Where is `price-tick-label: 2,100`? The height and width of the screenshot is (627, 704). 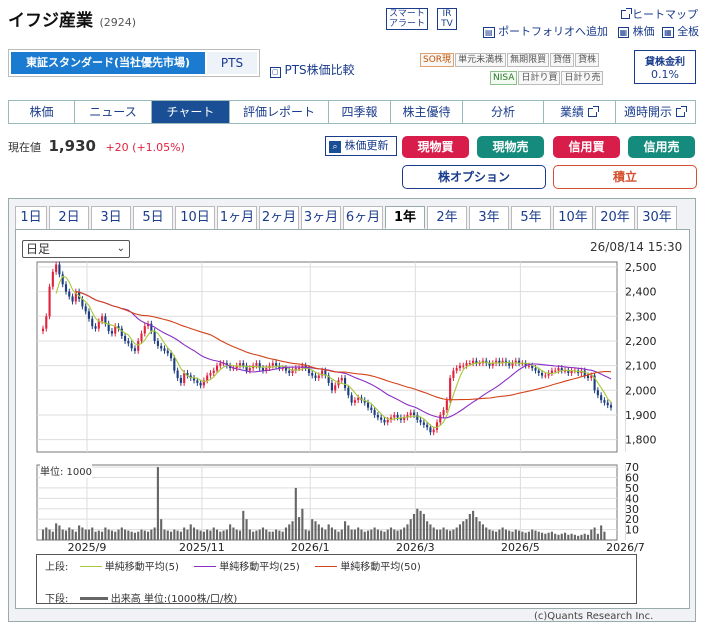
price-tick-label: 2,100 is located at coordinates (641, 366).